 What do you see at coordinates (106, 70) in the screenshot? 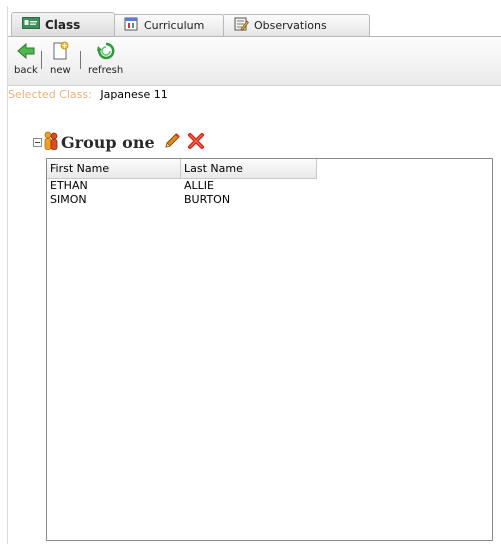
I see `refresh-label: refresh` at bounding box center [106, 70].